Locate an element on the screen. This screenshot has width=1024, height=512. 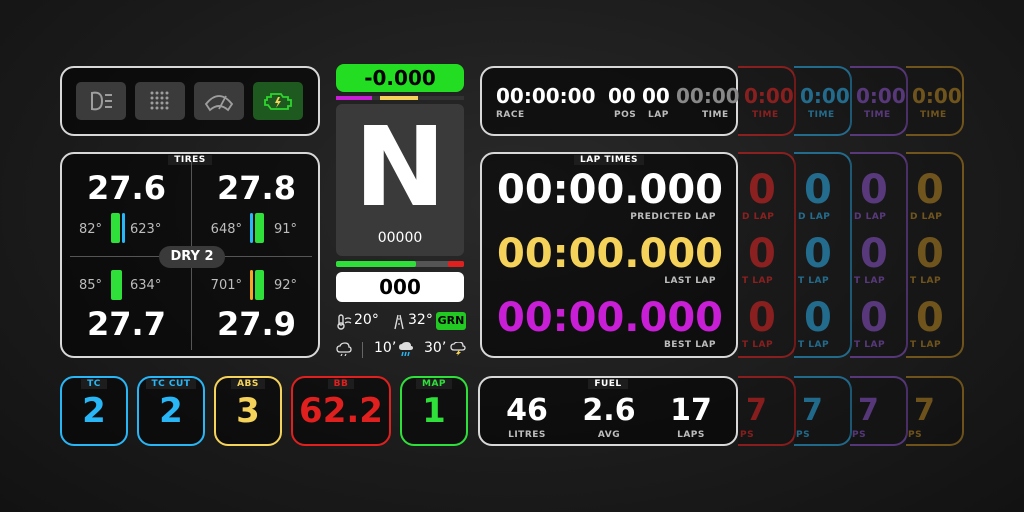
tc-cut-box: TC CUT 2 is located at coordinates (171, 411).